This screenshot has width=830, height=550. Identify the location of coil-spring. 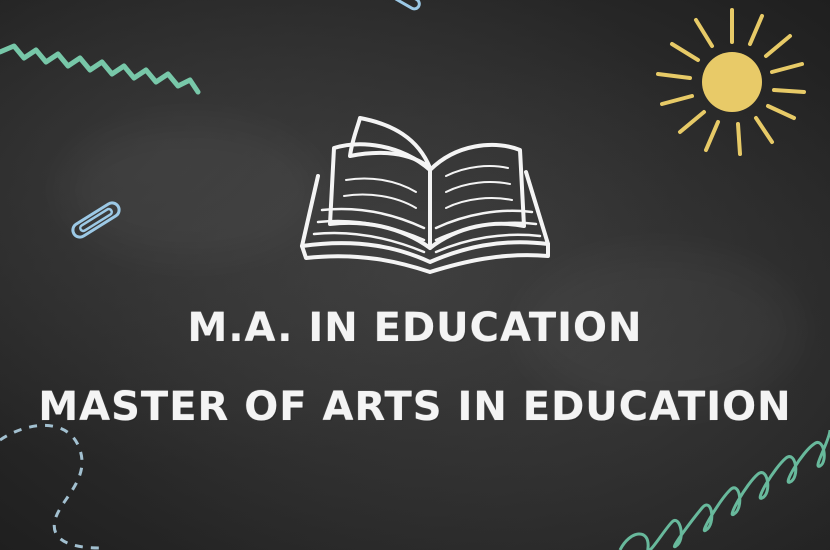
(724, 489).